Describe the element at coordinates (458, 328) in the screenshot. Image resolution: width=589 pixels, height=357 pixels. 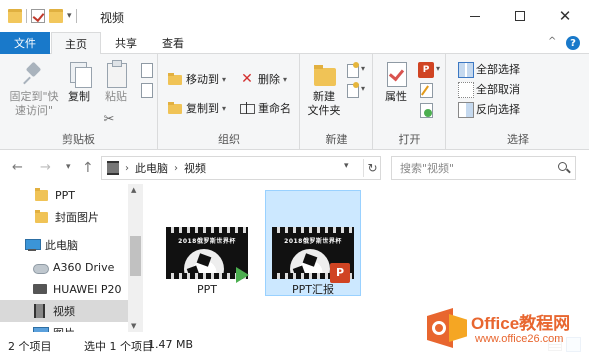
I see `office-logo-shape` at that location.